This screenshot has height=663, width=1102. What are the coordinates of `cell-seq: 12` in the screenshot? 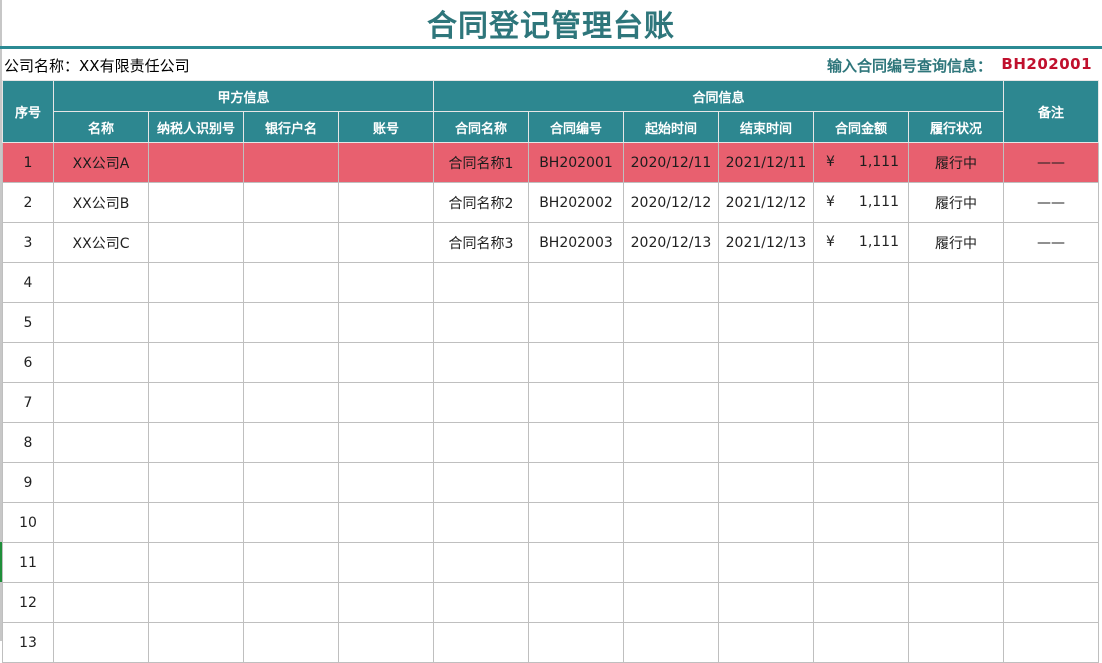 It's located at (28, 602).